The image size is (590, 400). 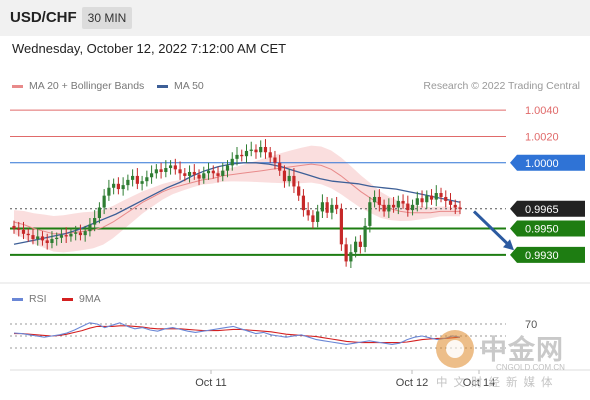 I want to click on level-tag-3: 0.9965, so click(x=547, y=208).